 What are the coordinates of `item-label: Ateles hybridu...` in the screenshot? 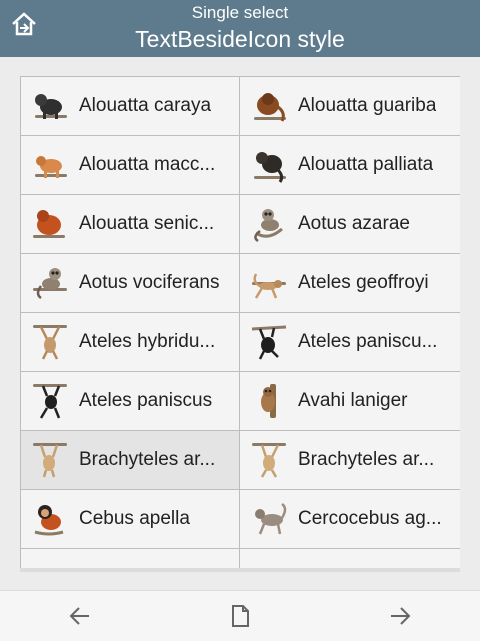 It's located at (147, 341).